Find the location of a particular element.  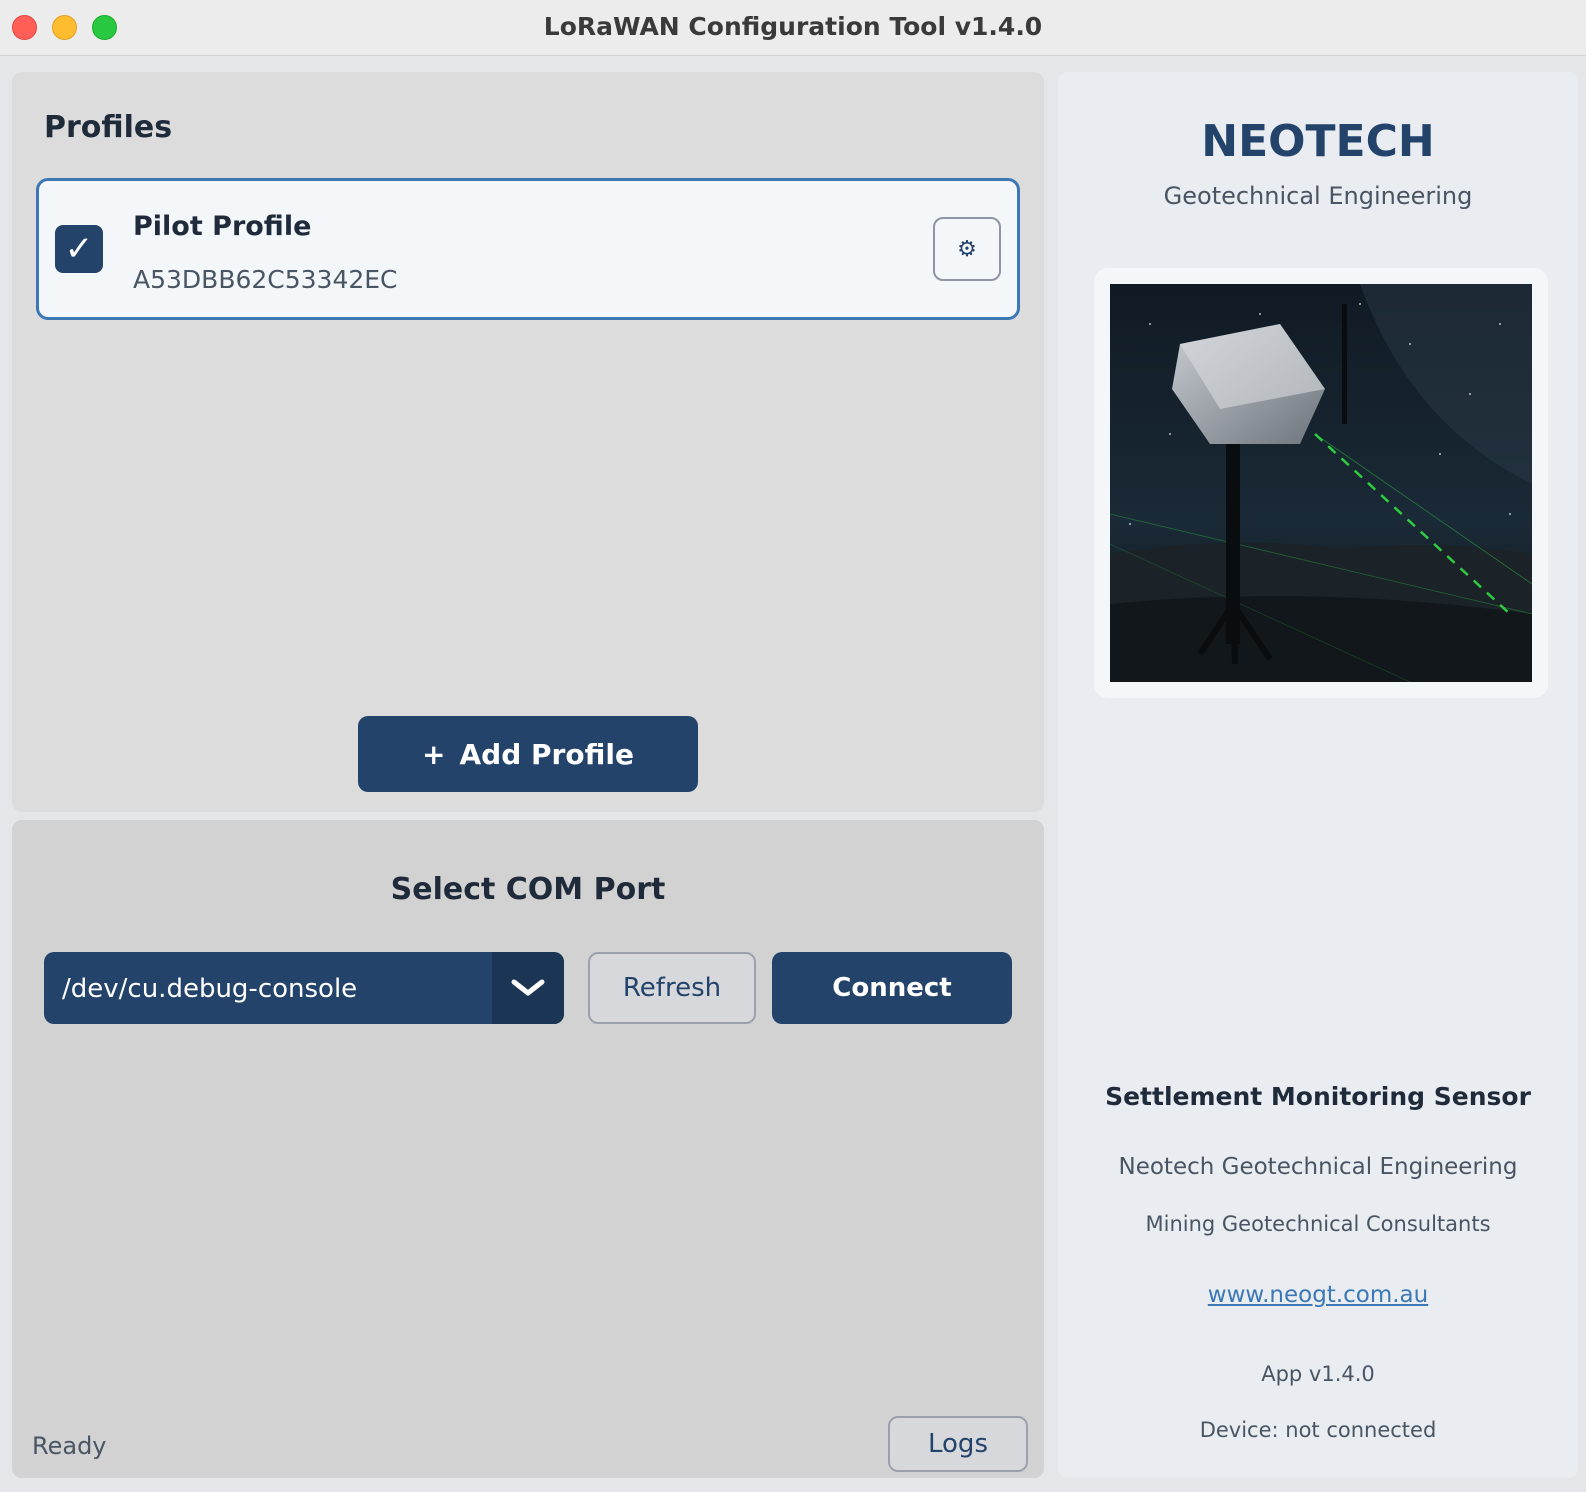

profile-id: A53DBB62C53342EC is located at coordinates (265, 279).